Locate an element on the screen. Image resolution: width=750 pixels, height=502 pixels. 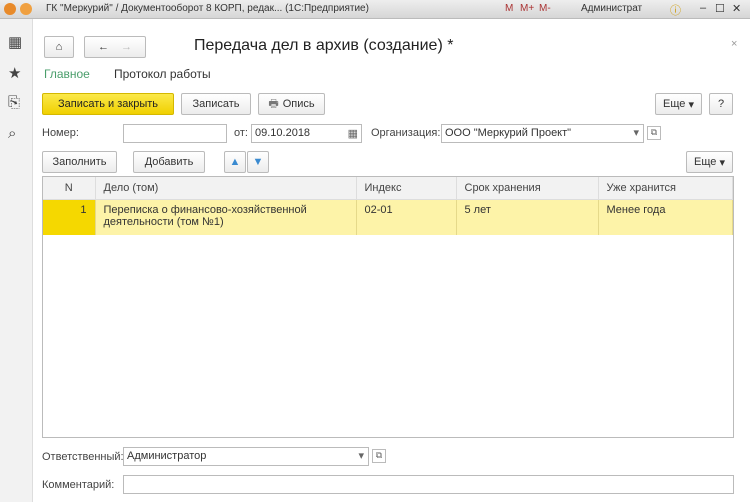
date-input: 09.10.2018 ▦ is located at coordinates (306, 133).